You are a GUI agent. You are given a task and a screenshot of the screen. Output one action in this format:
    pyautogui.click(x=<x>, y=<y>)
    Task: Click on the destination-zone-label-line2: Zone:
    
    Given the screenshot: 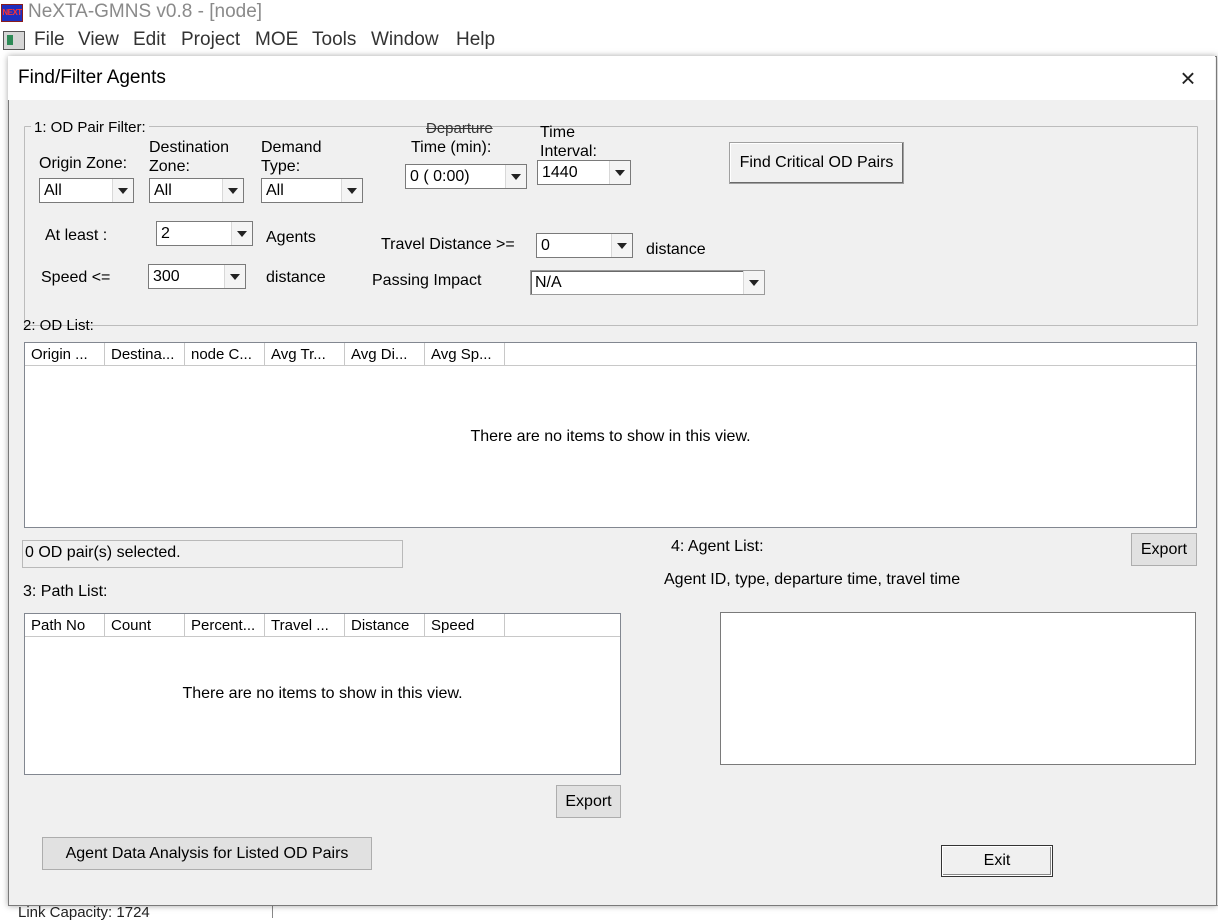 What is the action you would take?
    pyautogui.click(x=169, y=166)
    